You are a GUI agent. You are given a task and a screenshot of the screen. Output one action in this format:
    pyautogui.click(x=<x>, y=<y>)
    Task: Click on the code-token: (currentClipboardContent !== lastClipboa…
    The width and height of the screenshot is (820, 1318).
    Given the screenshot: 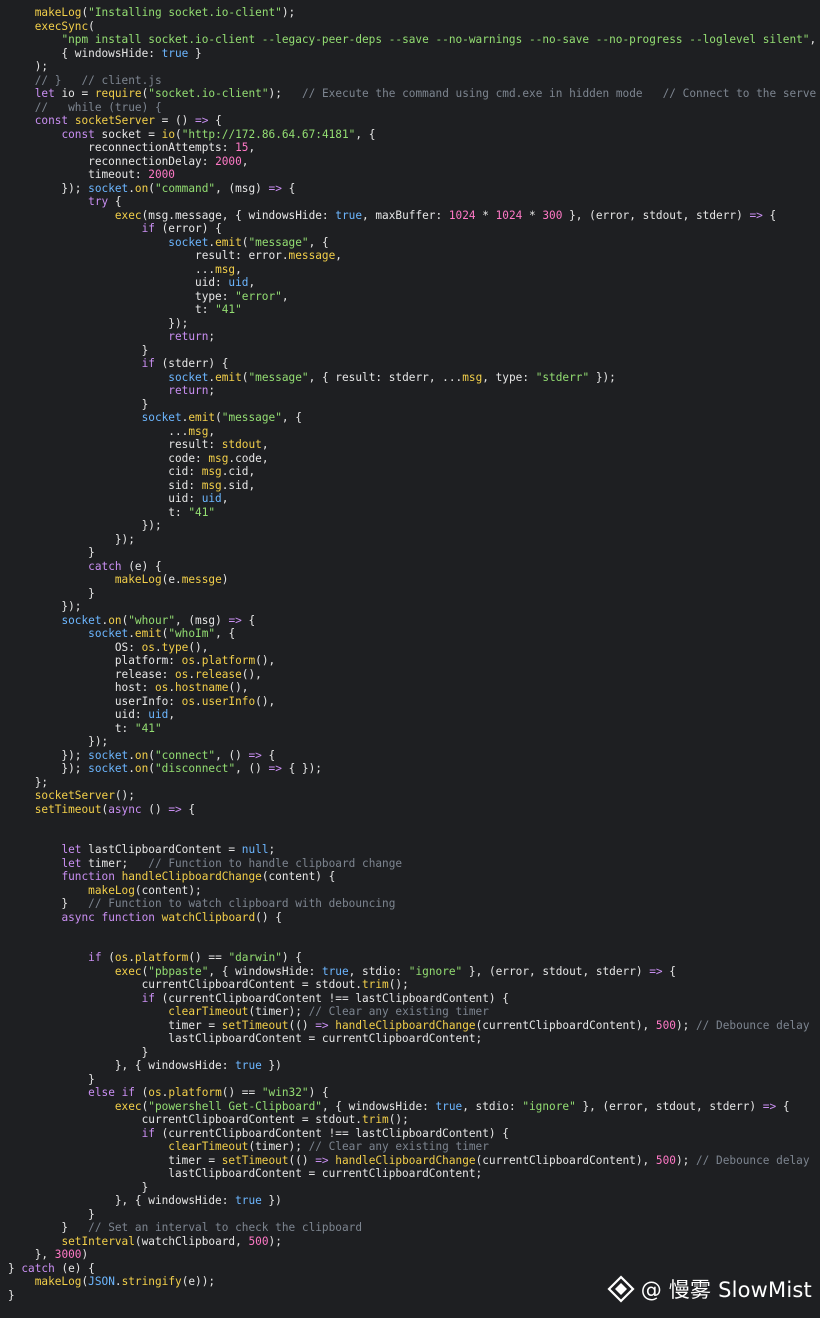 What is the action you would take?
    pyautogui.click(x=331, y=998)
    